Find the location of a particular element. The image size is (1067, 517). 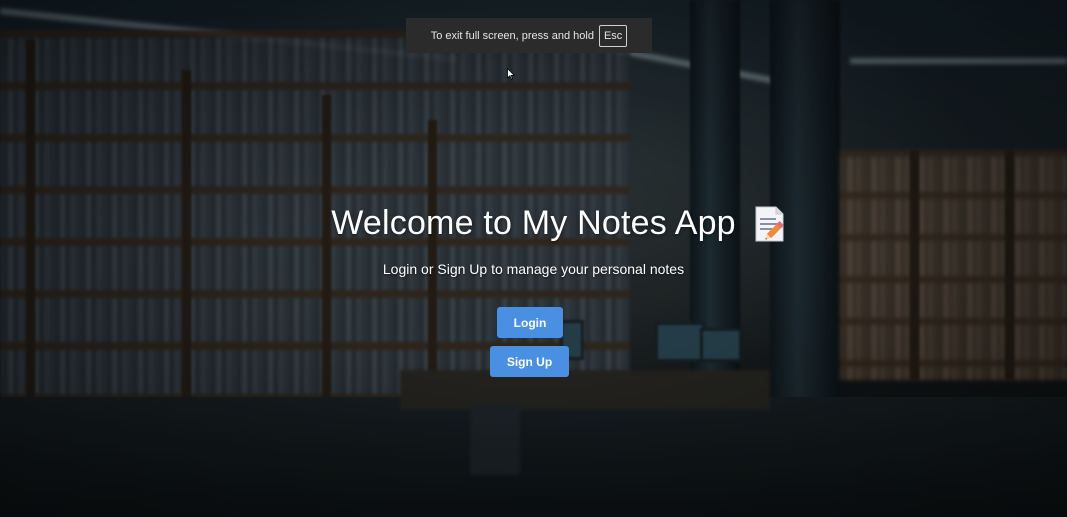

fullscreen-exit-notice: To exit full screen, press and hold Esc is located at coordinates (529, 35).